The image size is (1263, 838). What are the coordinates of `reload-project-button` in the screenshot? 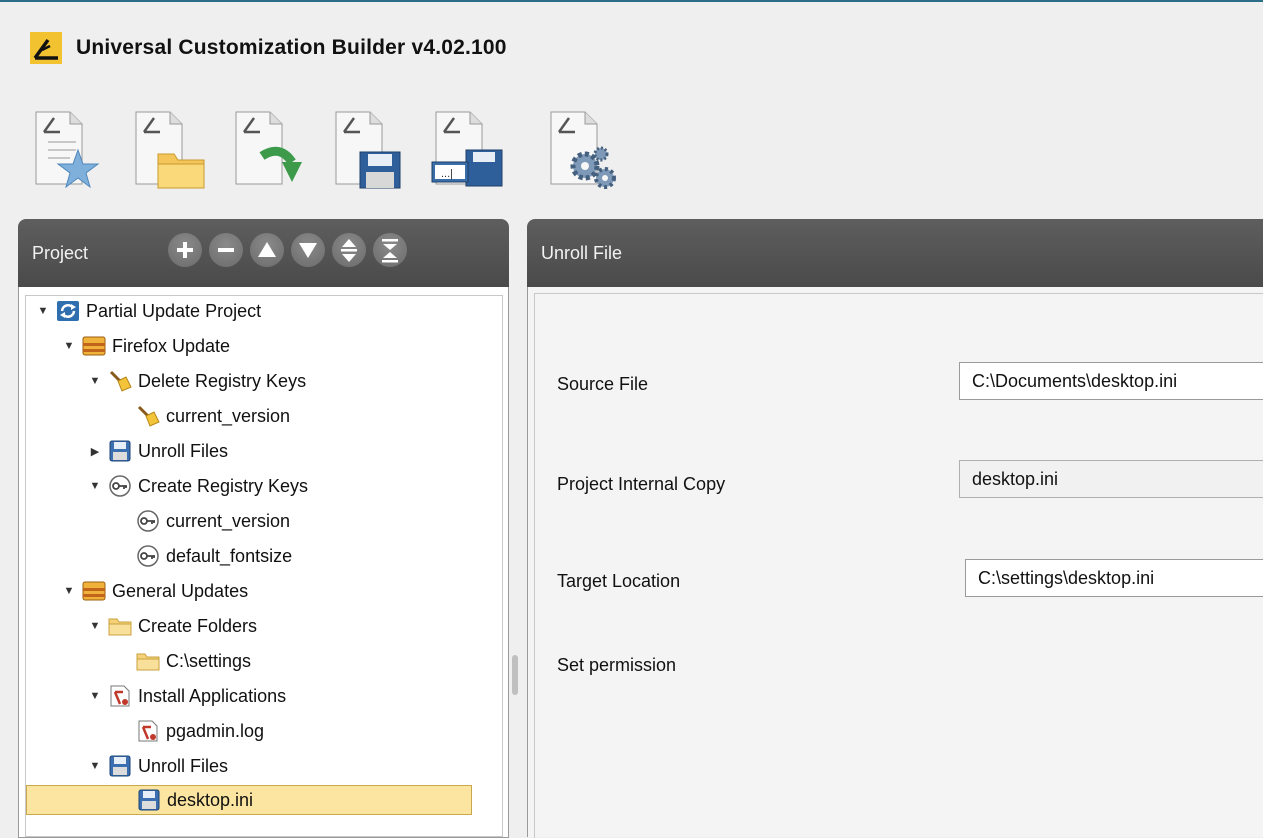 It's located at (270, 149).